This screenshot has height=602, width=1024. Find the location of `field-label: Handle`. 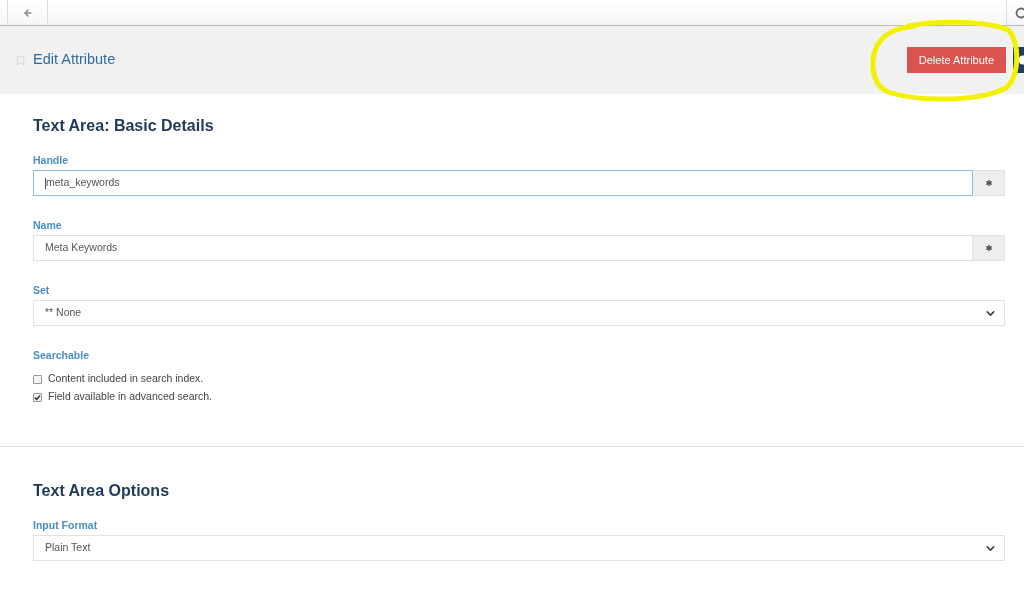

field-label: Handle is located at coordinates (50, 160).